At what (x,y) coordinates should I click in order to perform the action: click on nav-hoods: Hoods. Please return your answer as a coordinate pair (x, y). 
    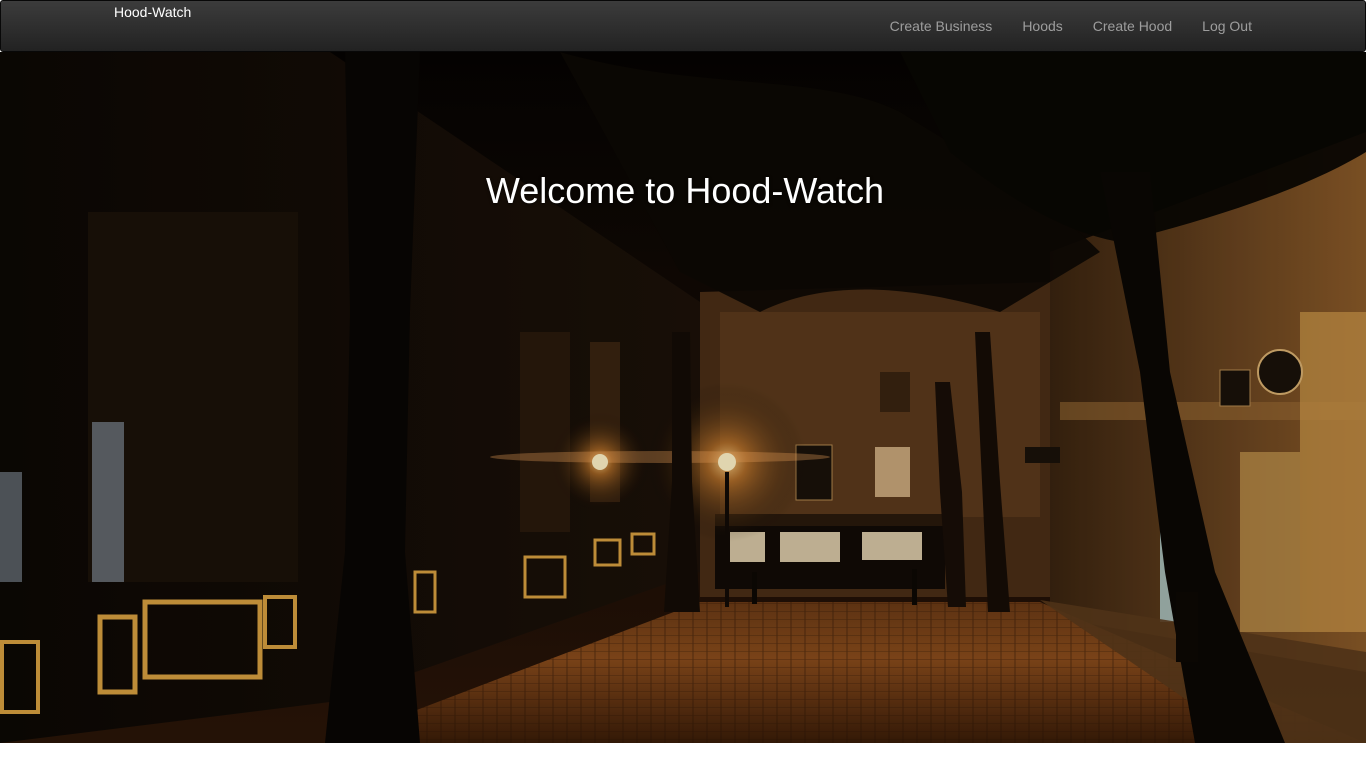
    Looking at the image, I should click on (1042, 26).